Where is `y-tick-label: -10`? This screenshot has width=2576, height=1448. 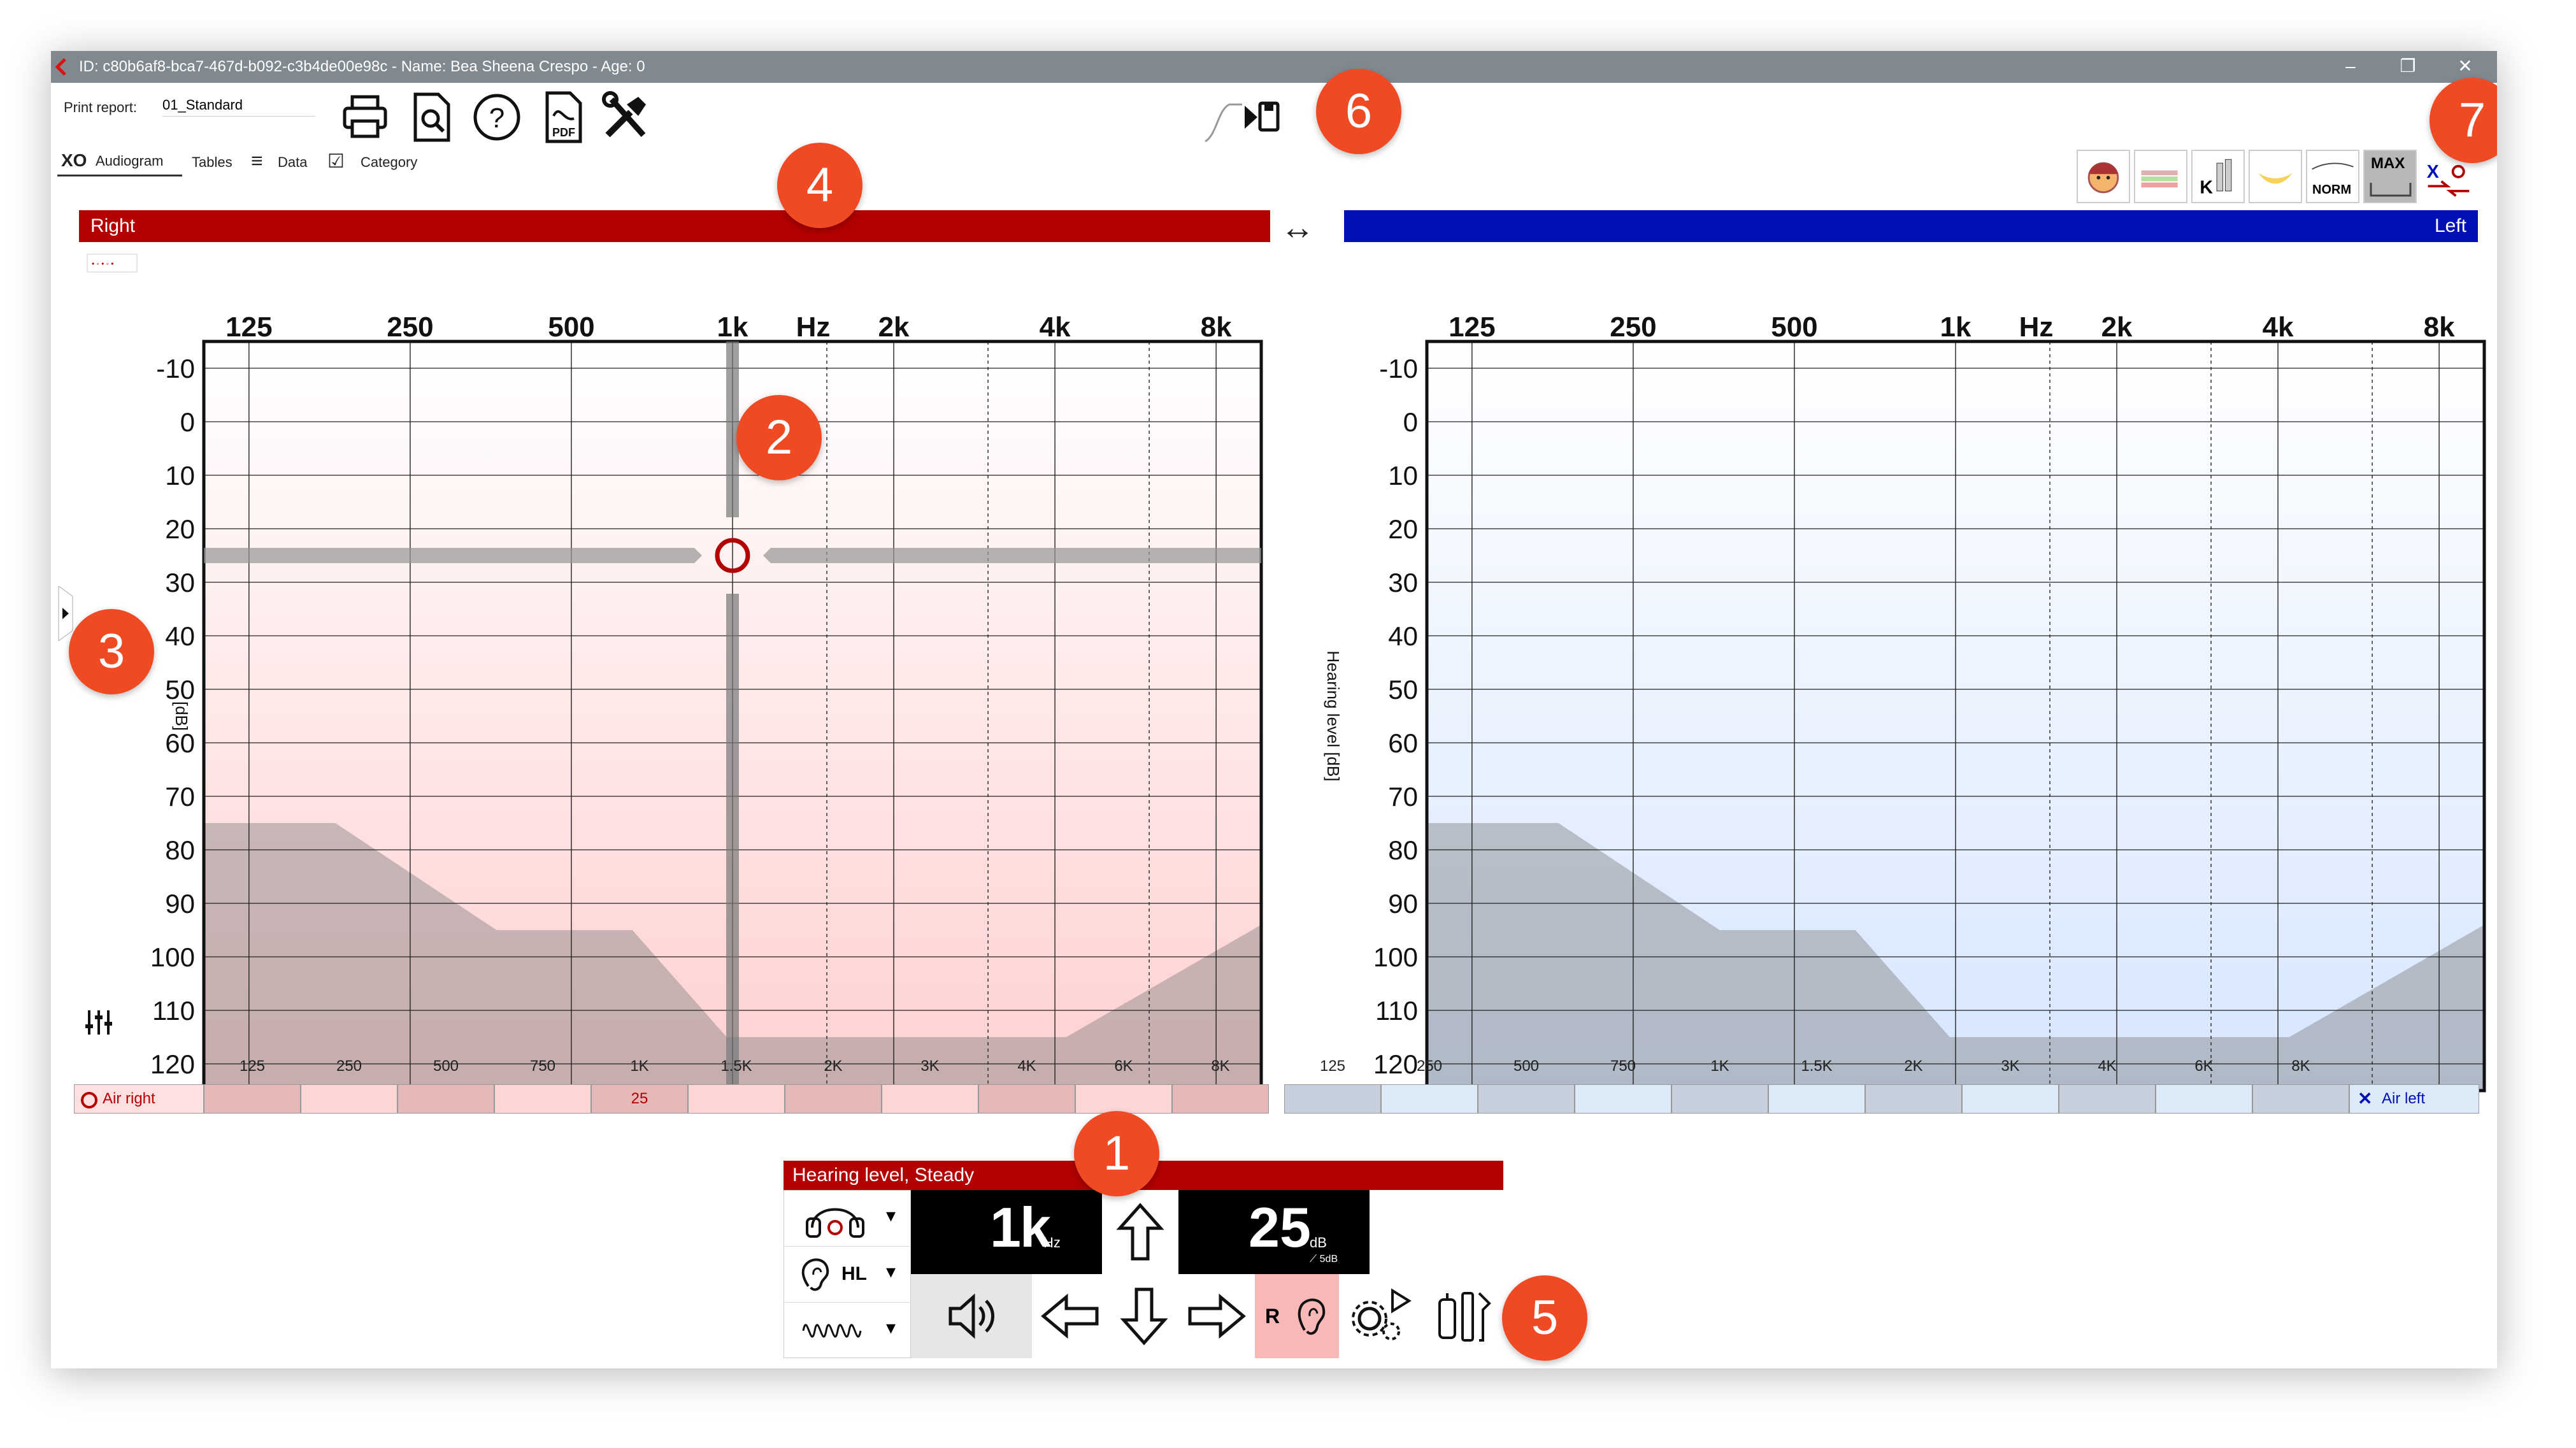
y-tick-label: -10 is located at coordinates (1399, 369).